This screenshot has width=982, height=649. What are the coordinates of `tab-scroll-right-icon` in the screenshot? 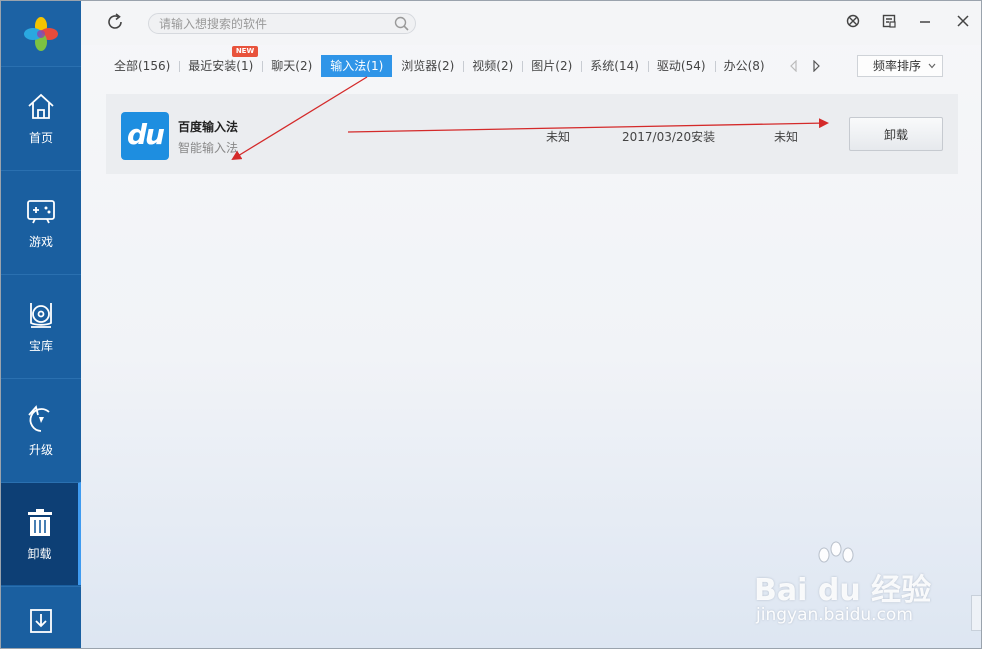 It's located at (816, 66).